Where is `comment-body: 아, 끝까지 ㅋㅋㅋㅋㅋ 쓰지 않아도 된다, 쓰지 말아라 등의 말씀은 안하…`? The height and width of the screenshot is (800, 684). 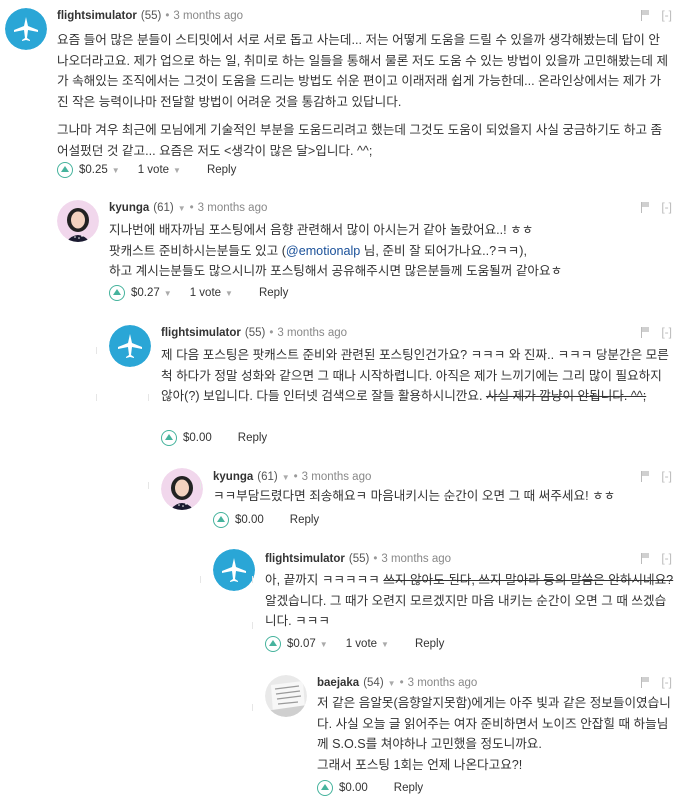
comment-body: 아, 끝까지 ㅋㅋㅋㅋㅋ 쓰지 않아도 된다, 쓰지 말아라 등의 말씀은 안하… is located at coordinates (470, 601).